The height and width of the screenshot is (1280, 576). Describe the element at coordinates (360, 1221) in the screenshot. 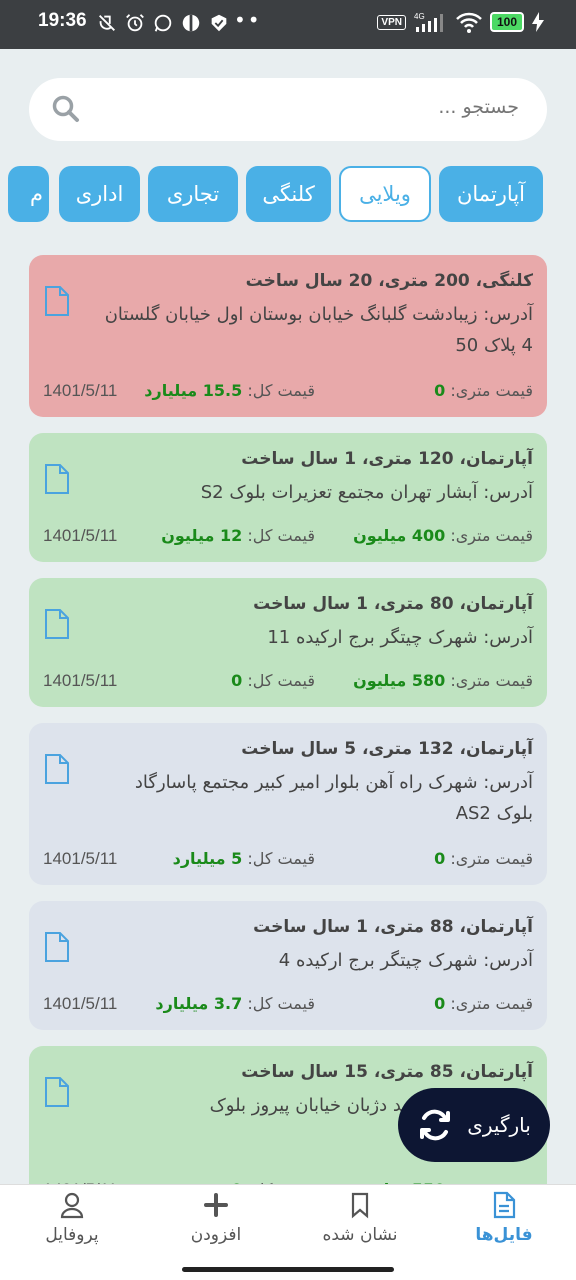

I see `nav-bookmarked: نشان شده` at that location.